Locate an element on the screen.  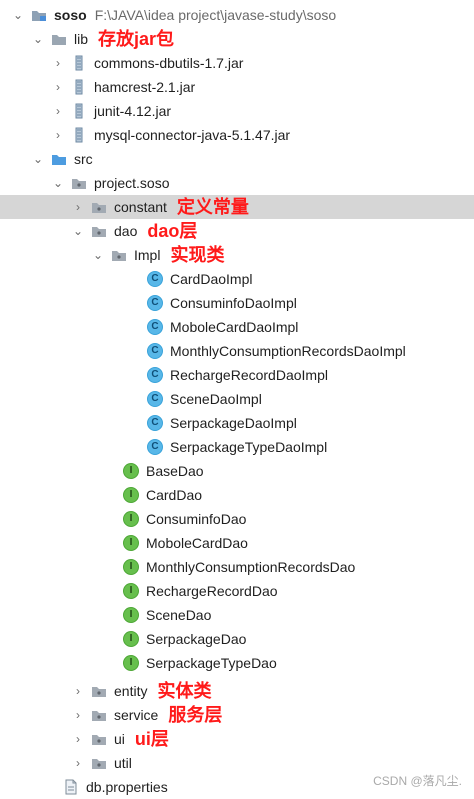
tree-row-package: › ui ui层 is located at coordinates (237, 739).